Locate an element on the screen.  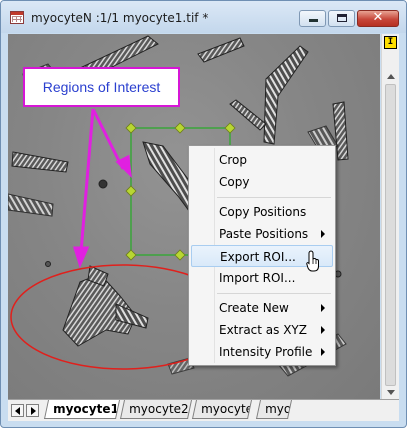
callout-label: Regions of Interest is located at coordinates (101, 87).